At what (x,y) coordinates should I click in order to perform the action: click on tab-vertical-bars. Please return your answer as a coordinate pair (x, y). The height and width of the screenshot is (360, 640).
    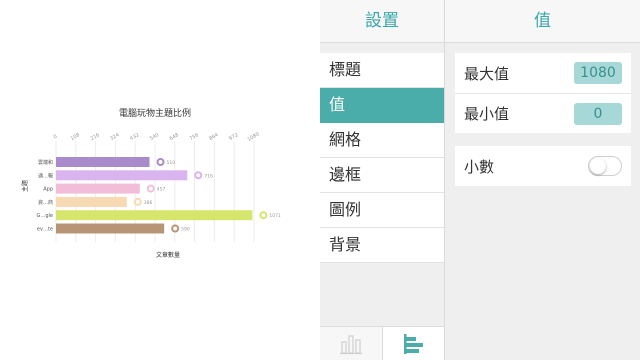
    Looking at the image, I should click on (351, 343).